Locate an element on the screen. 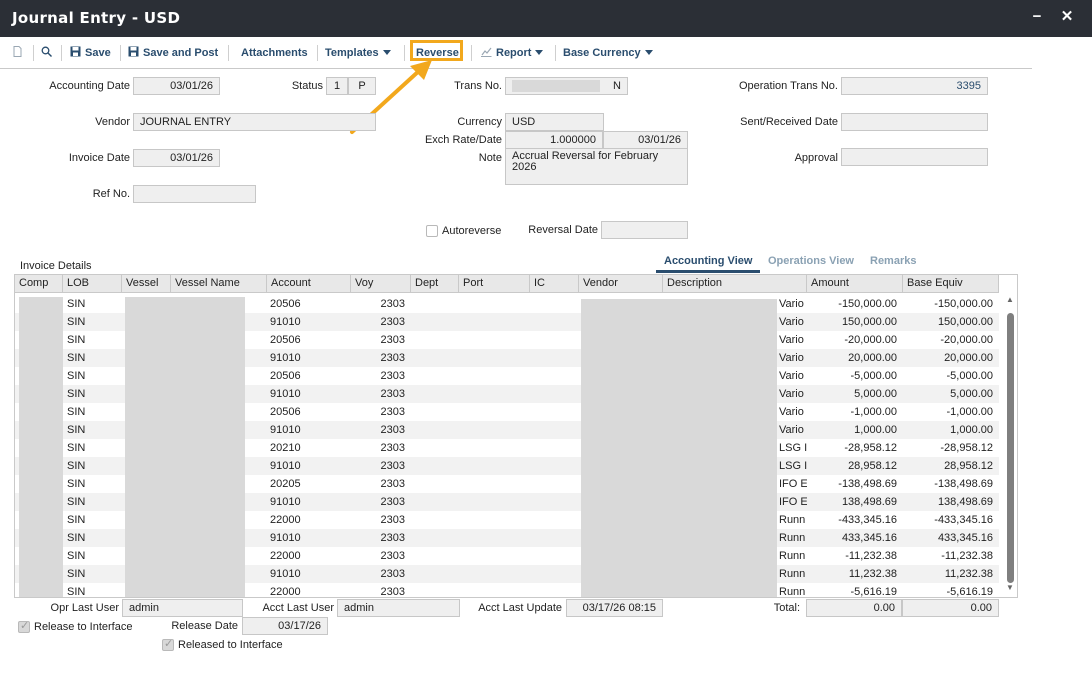  ref-no-label: Ref No. is located at coordinates (111, 194).